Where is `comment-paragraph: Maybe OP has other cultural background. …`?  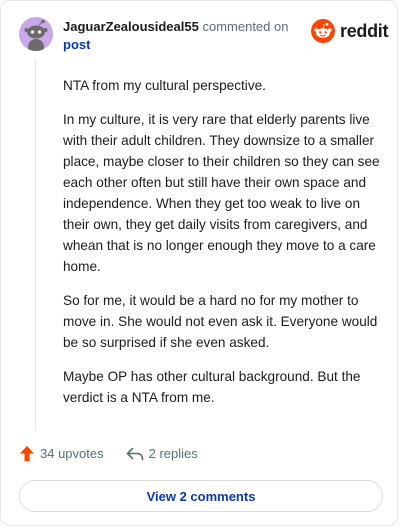
comment-paragraph: Maybe OP has other cultural background. … is located at coordinates (212, 387).